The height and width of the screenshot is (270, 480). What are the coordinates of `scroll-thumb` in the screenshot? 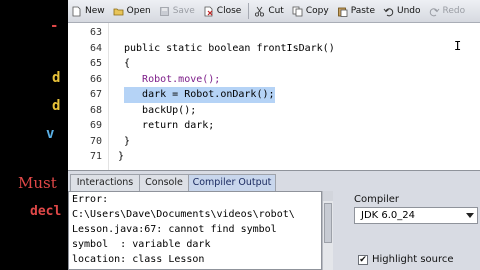 It's located at (328, 223).